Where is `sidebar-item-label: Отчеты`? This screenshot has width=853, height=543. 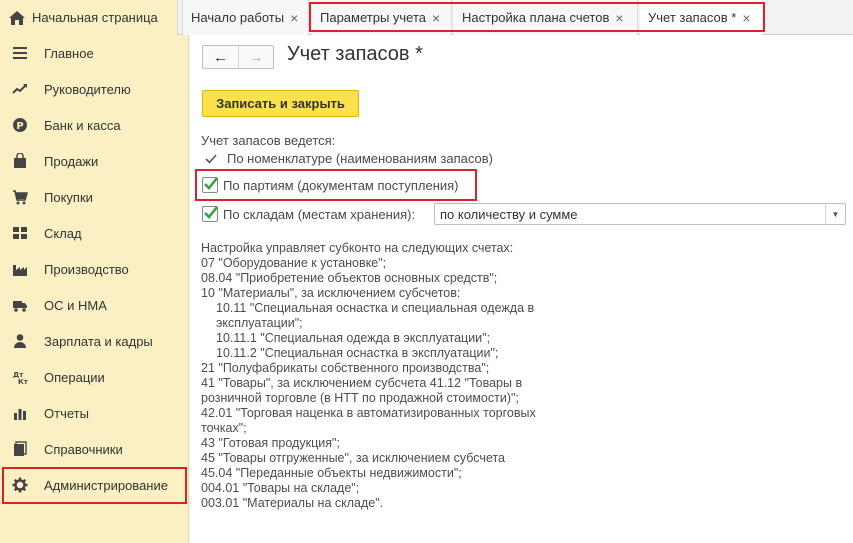
sidebar-item-label: Отчеты is located at coordinates (66, 413).